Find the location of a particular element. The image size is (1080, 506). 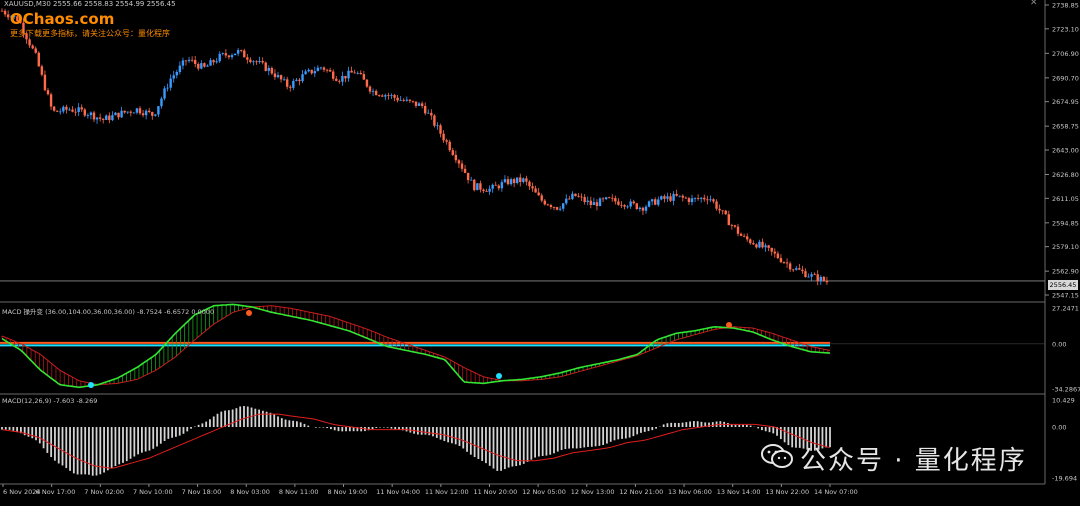

time-tick-label: 14 Nov 07:00 is located at coordinates (836, 492).